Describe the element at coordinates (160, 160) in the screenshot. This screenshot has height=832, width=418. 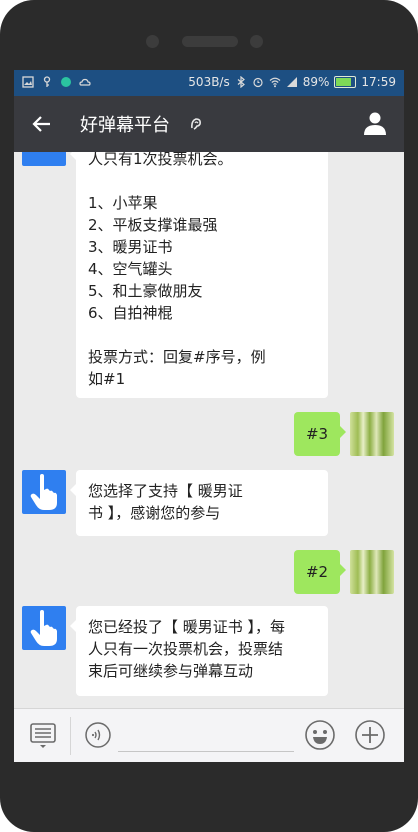
I see `message-line: 人只有1次投票机会。` at that location.